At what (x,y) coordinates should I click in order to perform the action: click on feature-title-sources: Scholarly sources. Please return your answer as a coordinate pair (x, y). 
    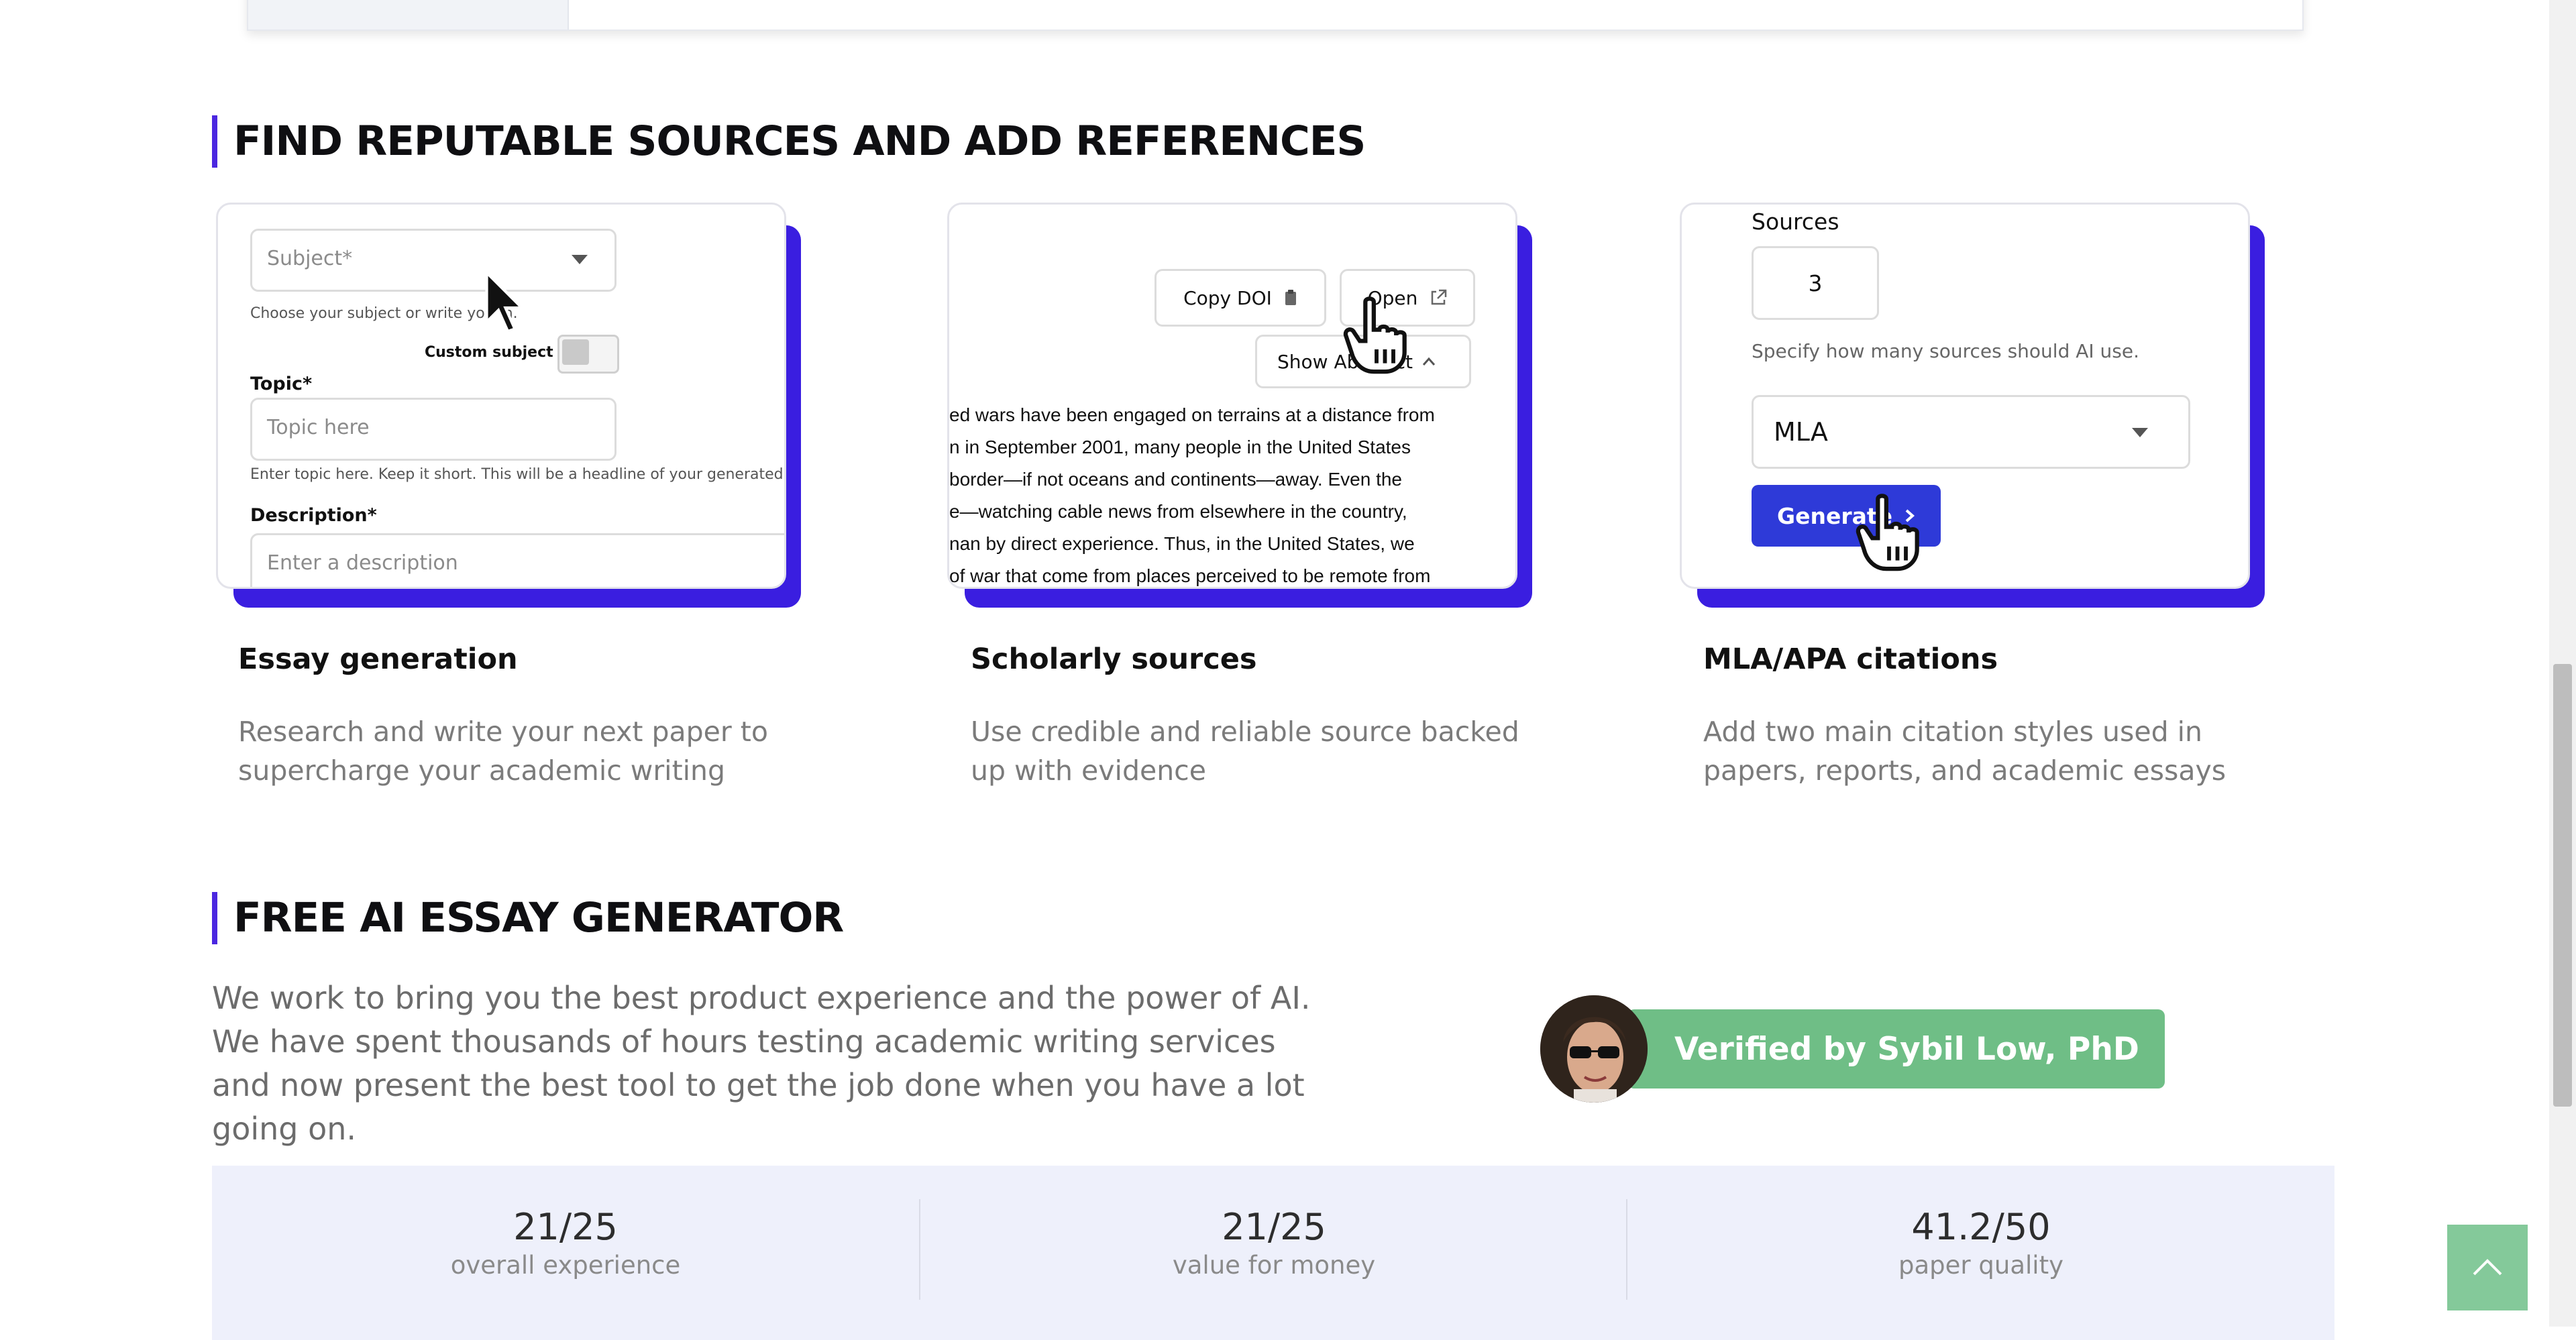
    Looking at the image, I should click on (1114, 659).